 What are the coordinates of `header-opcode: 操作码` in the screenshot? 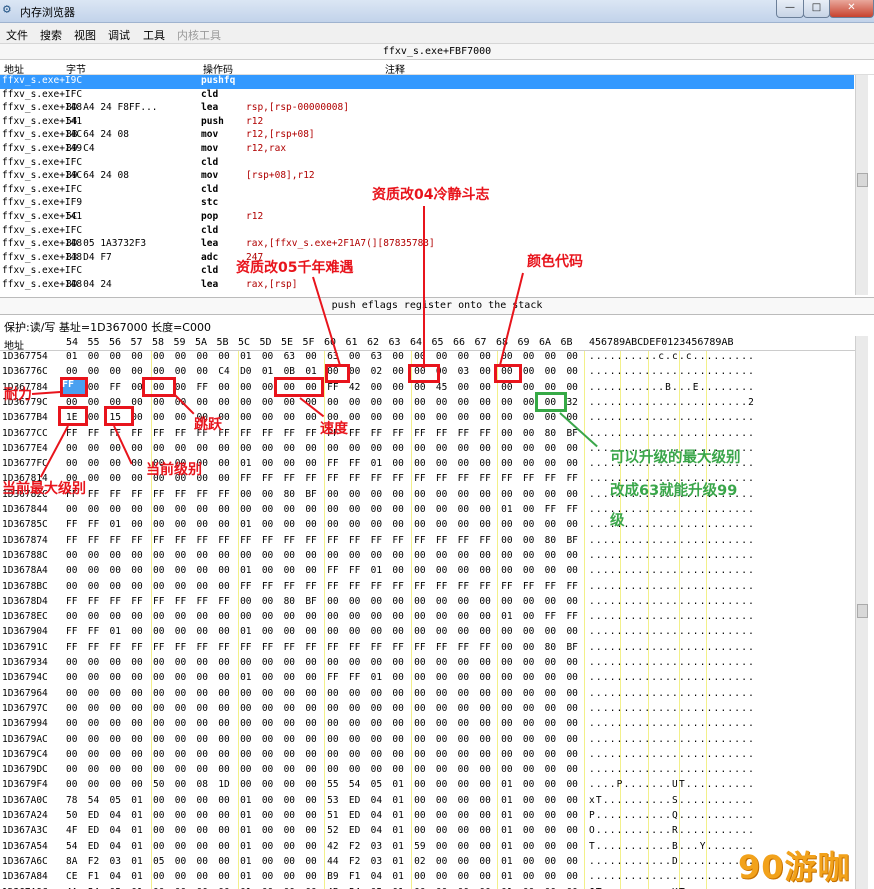 It's located at (218, 68).